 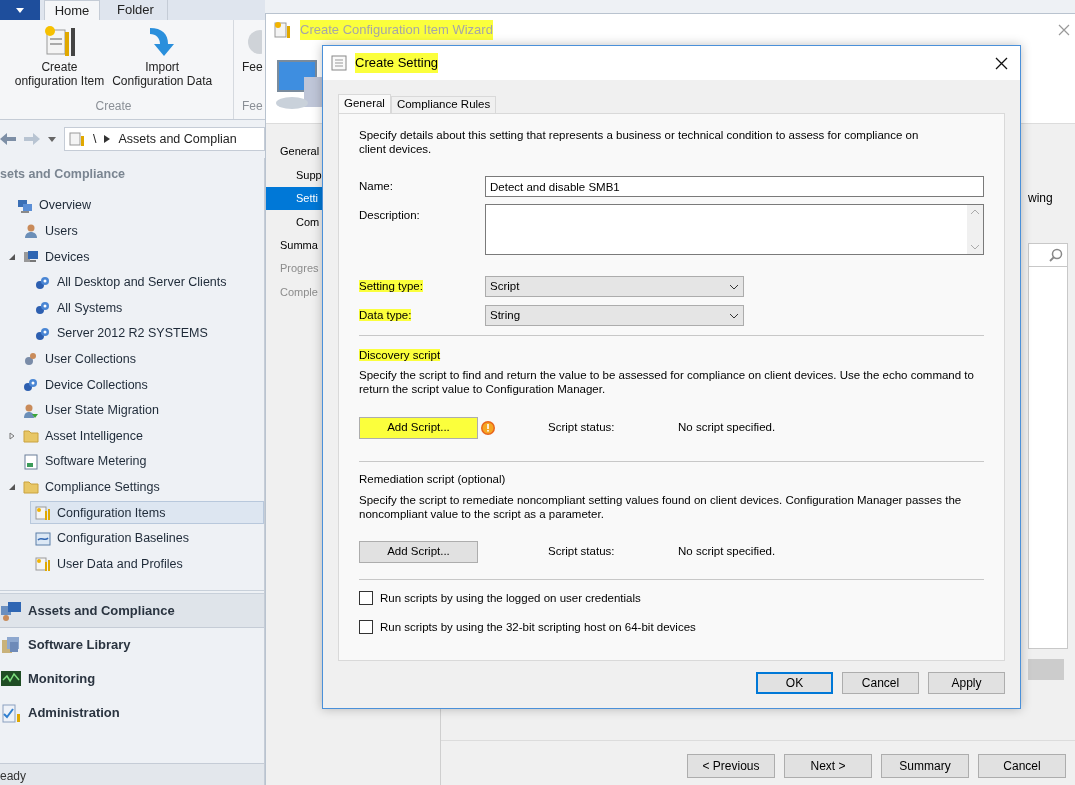 I want to click on workspace-button: Software Library, so click(x=132, y=645).